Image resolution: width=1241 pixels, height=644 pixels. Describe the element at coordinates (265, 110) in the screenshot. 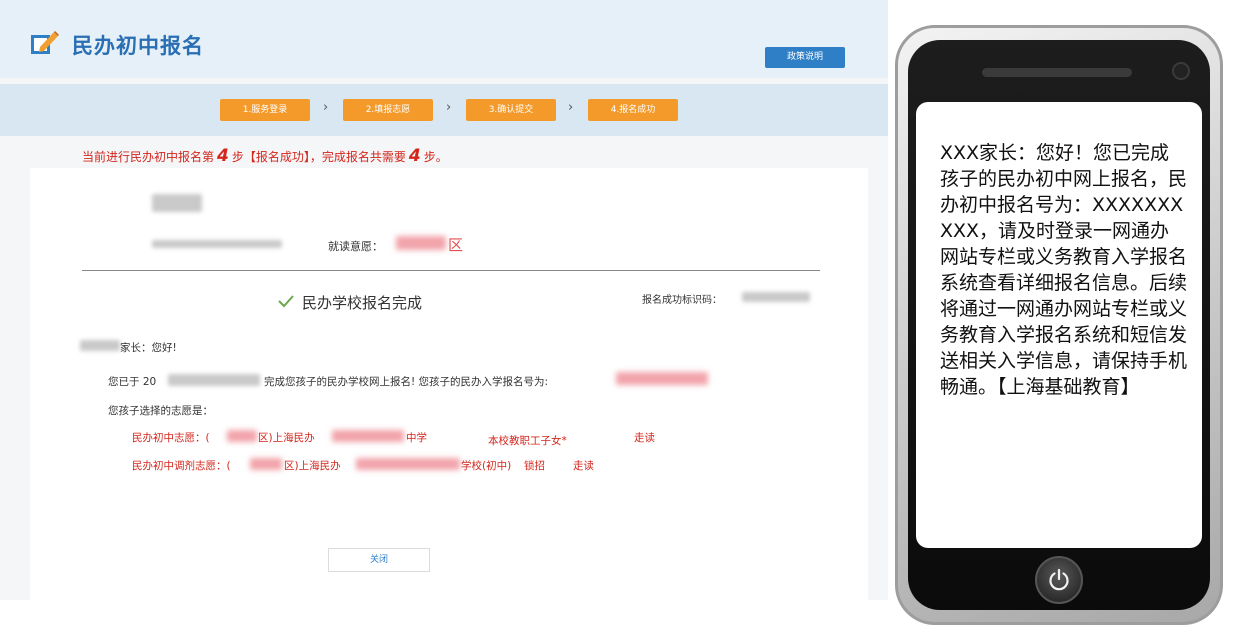

I see `step-1: 1.服务登录` at that location.